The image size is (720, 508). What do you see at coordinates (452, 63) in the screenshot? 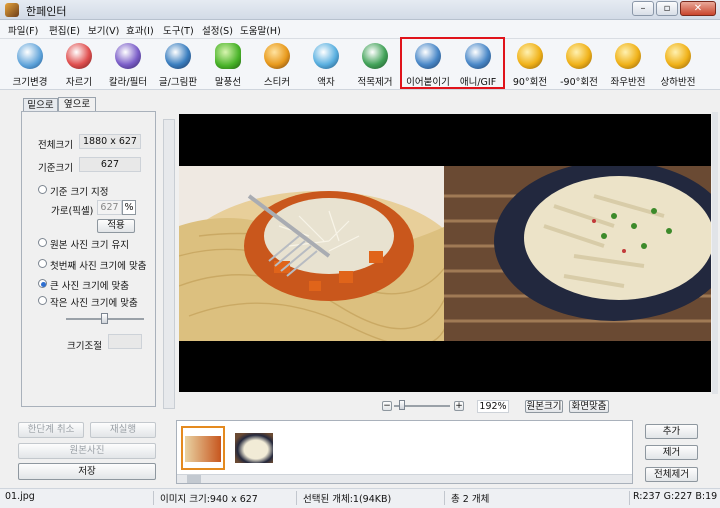
I see `highlight-box` at bounding box center [452, 63].